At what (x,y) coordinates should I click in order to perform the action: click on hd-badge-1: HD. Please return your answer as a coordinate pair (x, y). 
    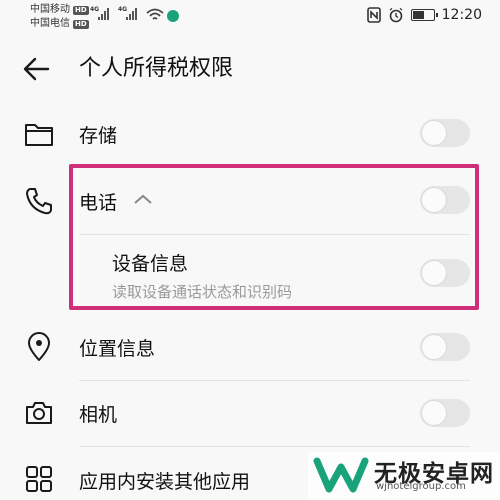
    Looking at the image, I should click on (81, 10).